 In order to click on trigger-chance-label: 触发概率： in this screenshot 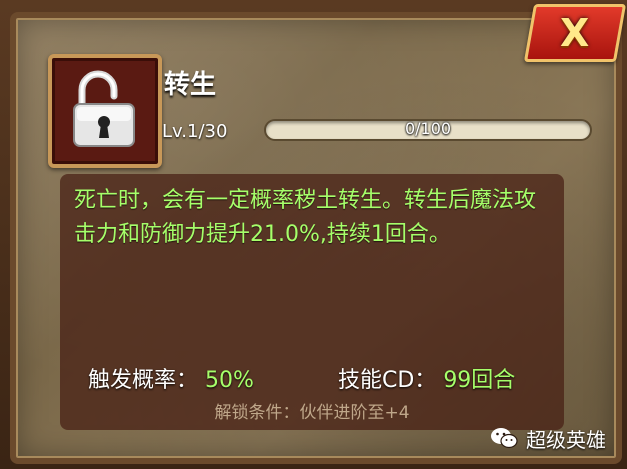, I will do `click(143, 380)`.